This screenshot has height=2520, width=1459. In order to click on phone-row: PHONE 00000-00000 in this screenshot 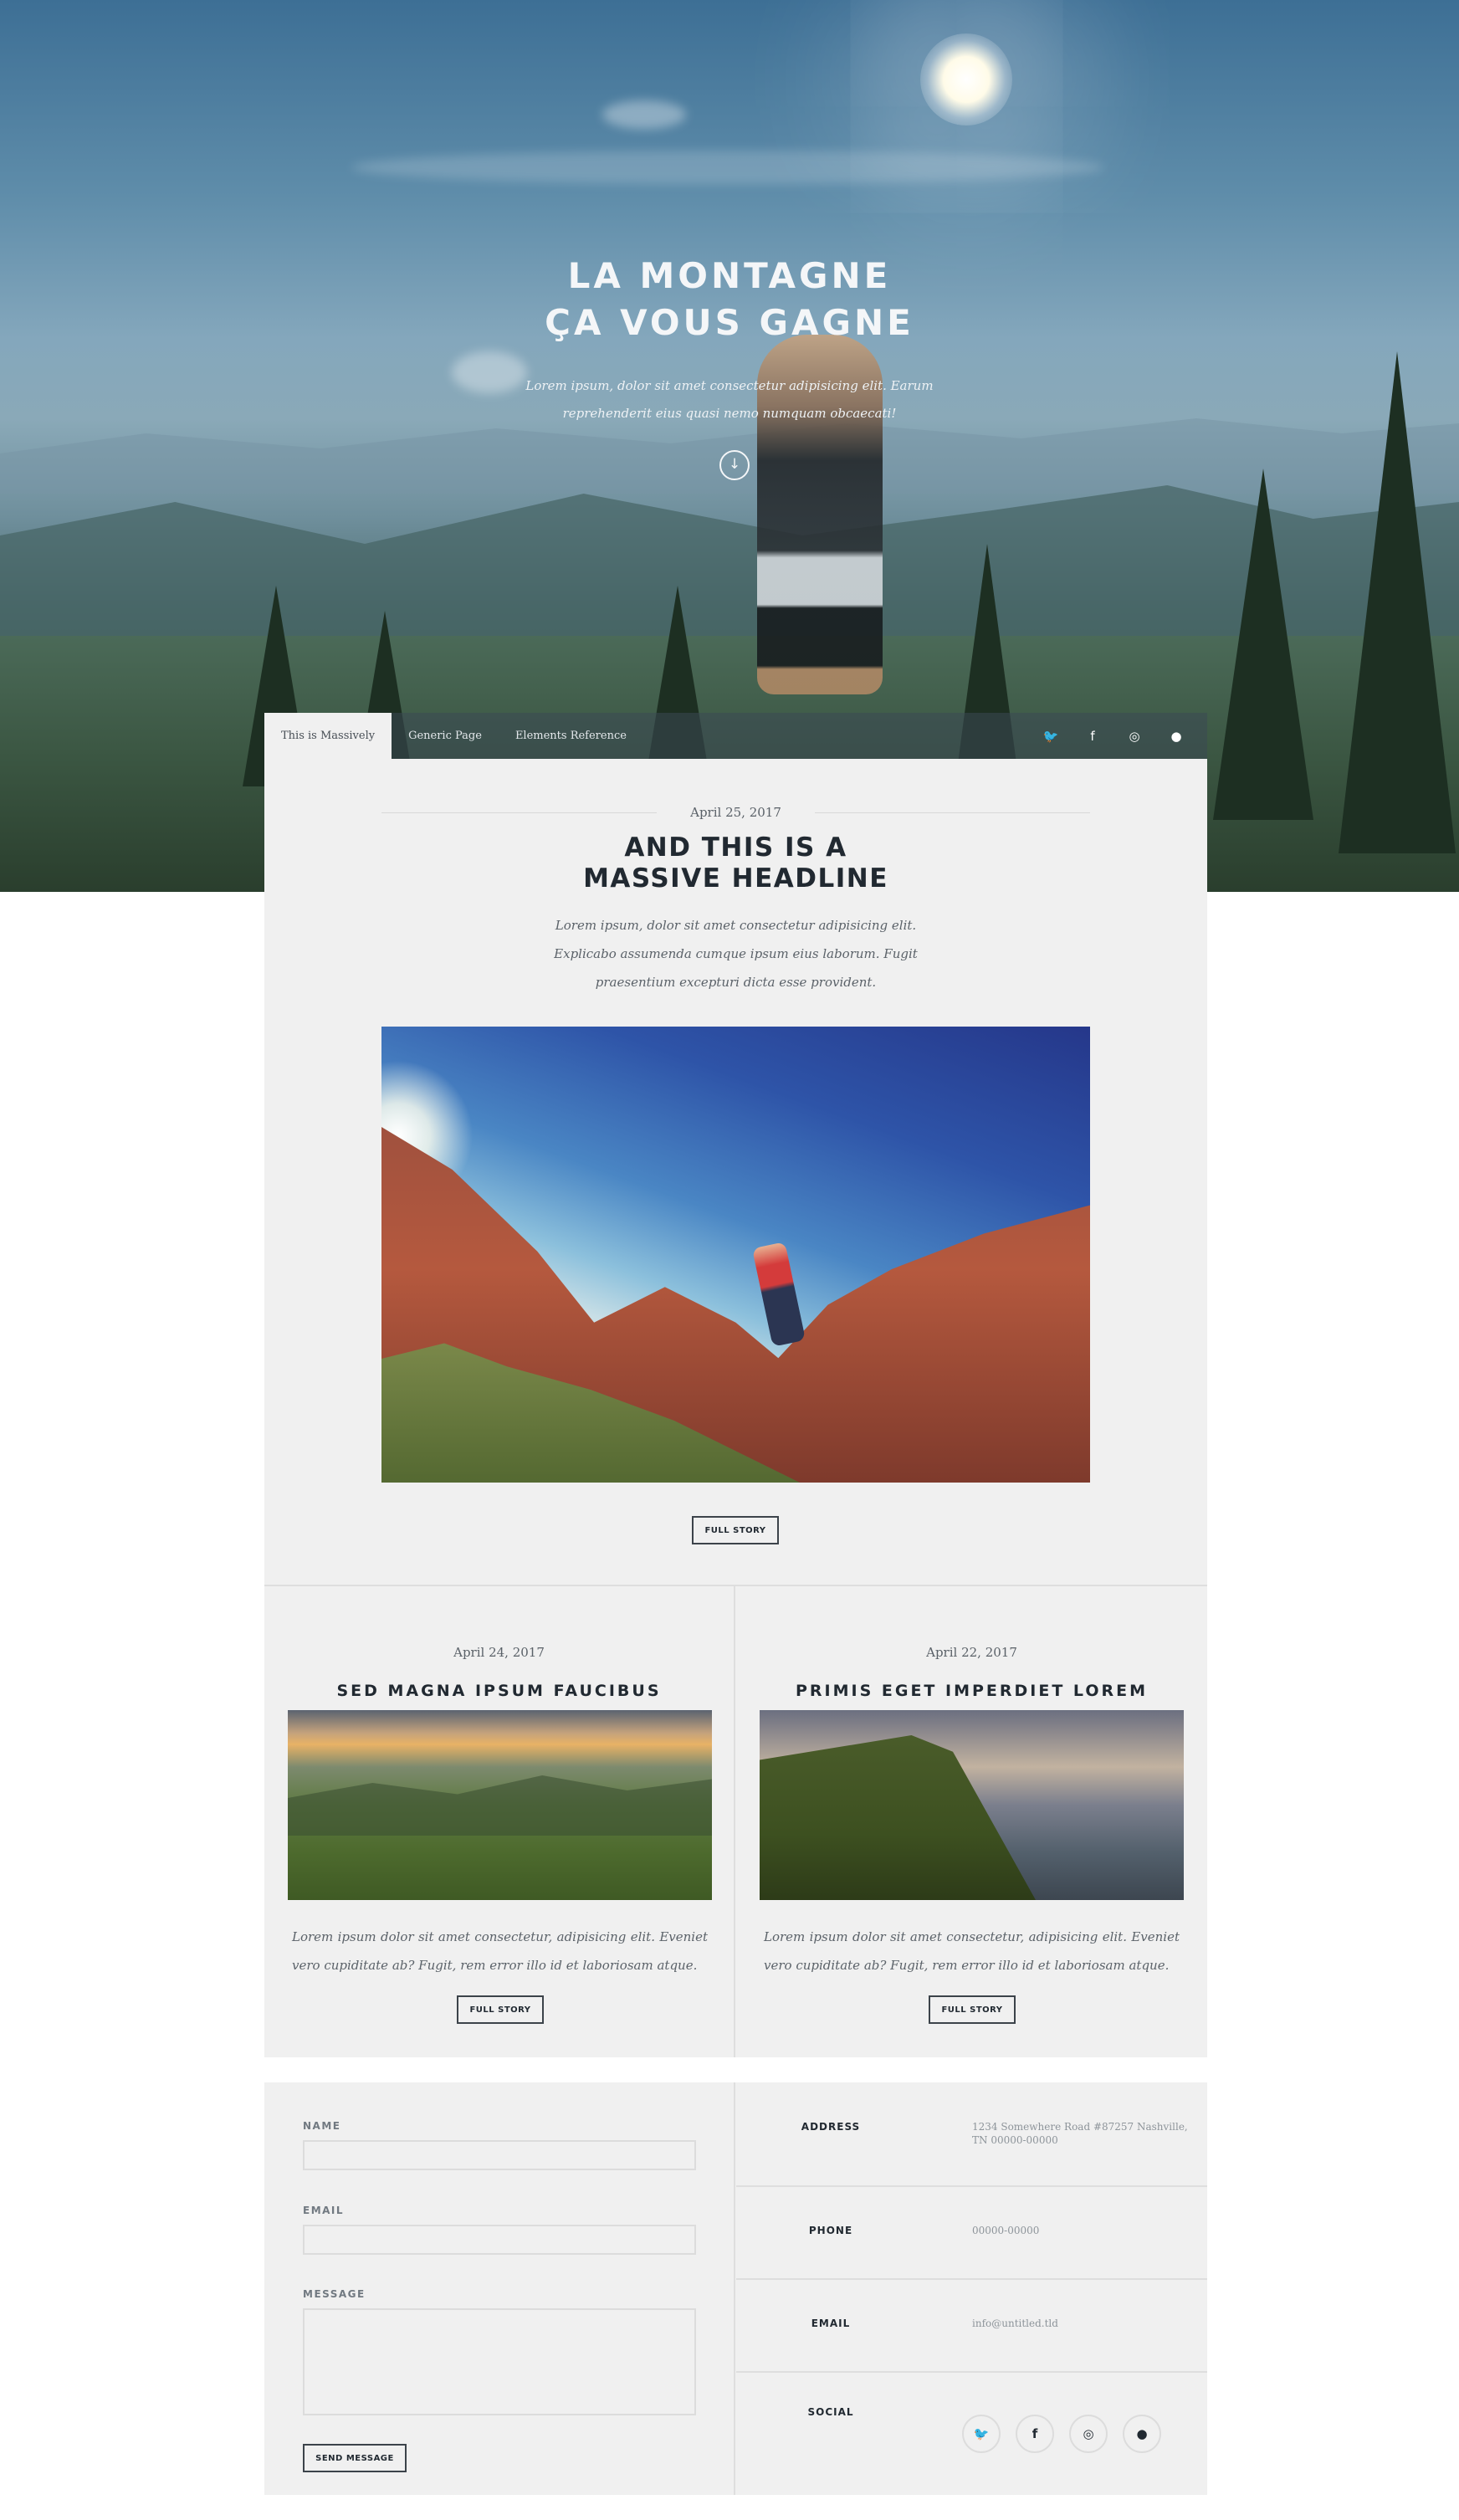, I will do `click(971, 2233)`.